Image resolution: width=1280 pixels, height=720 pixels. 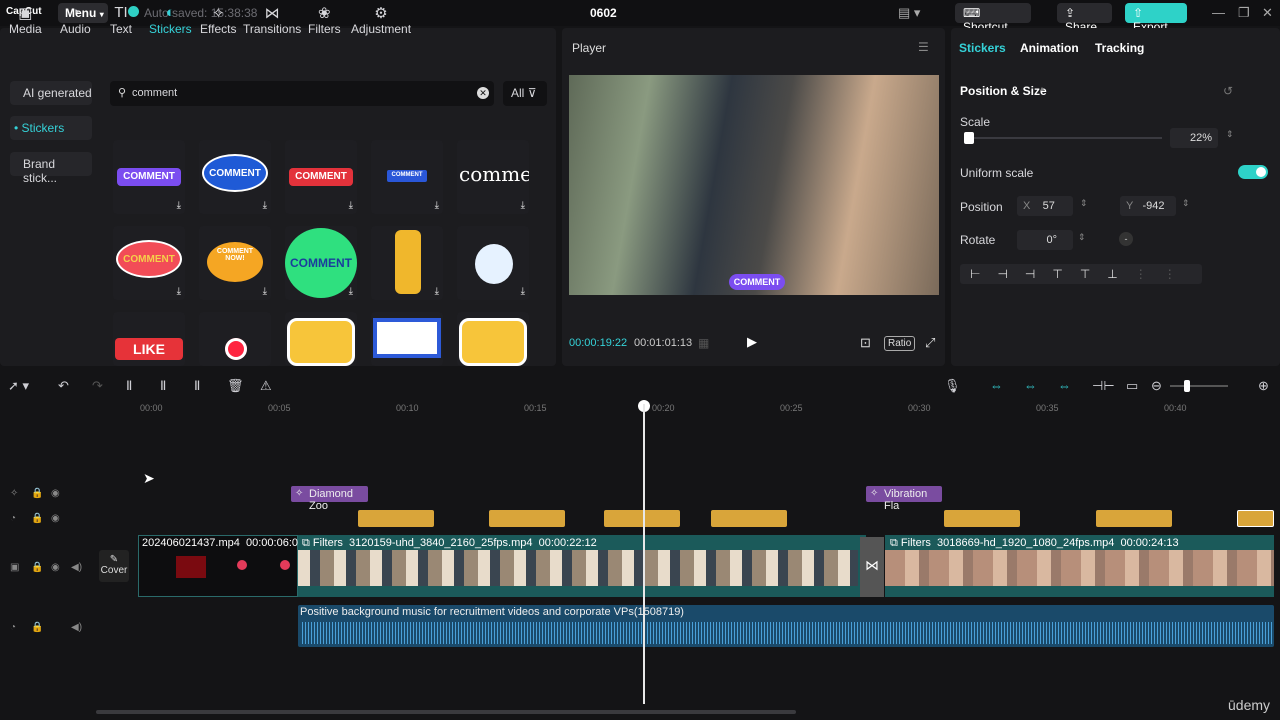 I want to click on clear-search-icon: ✕, so click(x=483, y=93).